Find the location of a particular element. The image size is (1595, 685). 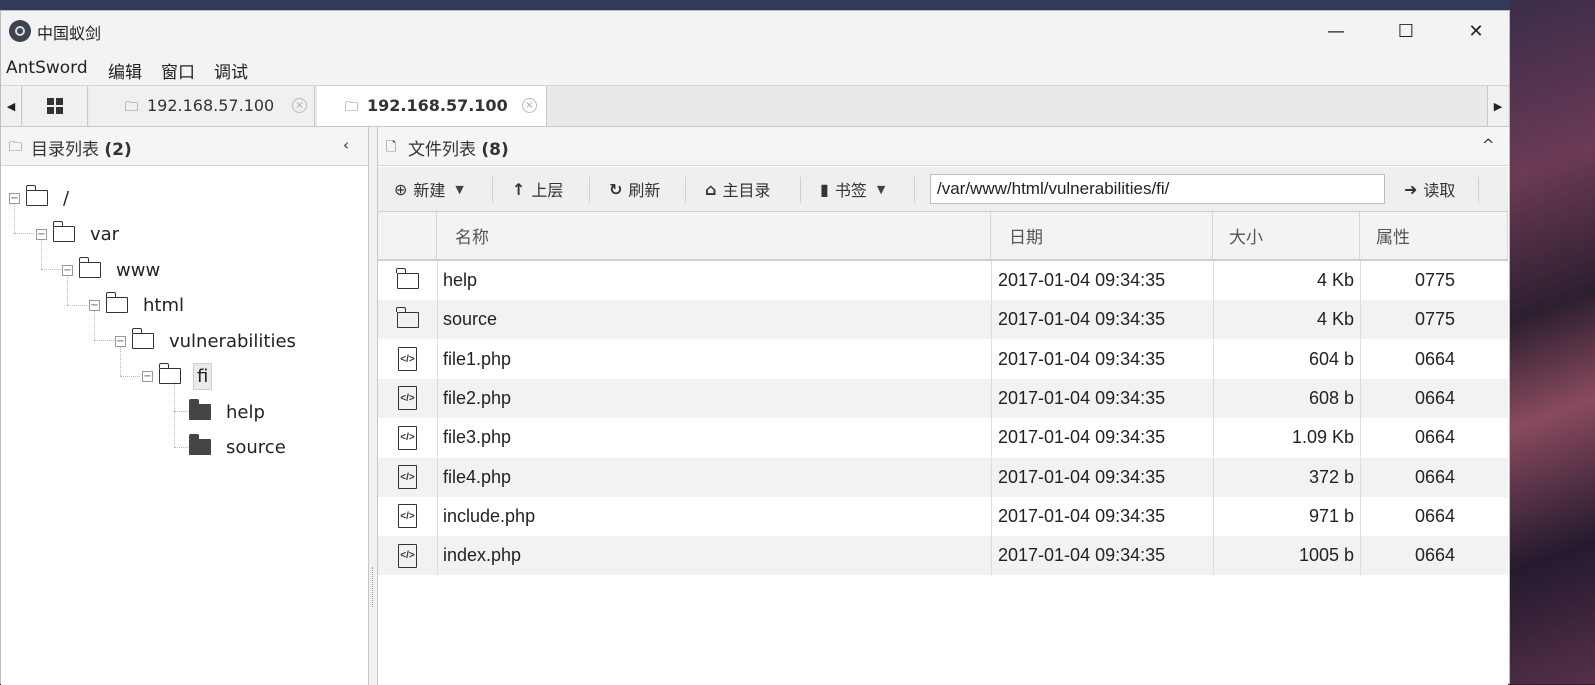

menu-debug: 调试 is located at coordinates (231, 70).